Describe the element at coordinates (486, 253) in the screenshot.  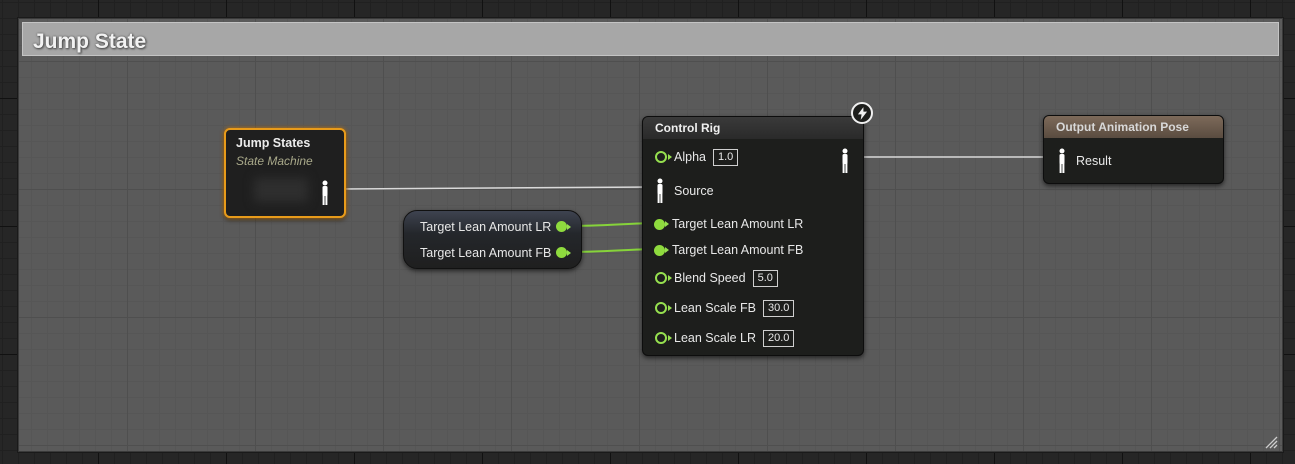
I see `variable-label-fb: Target Lean Amount FB` at that location.